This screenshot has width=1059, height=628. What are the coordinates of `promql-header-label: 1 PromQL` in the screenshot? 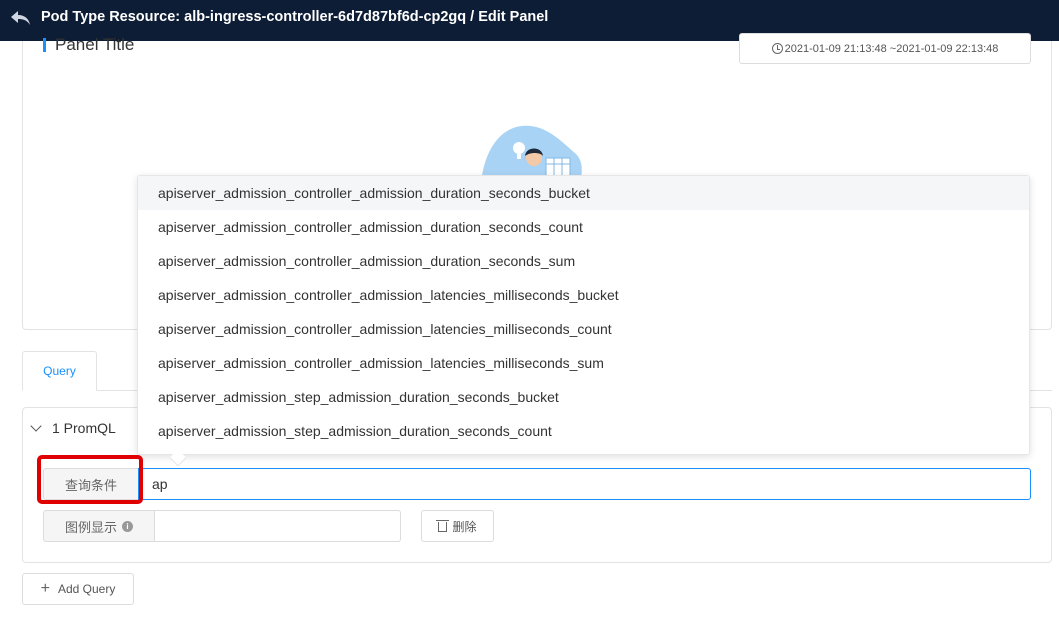 It's located at (84, 428).